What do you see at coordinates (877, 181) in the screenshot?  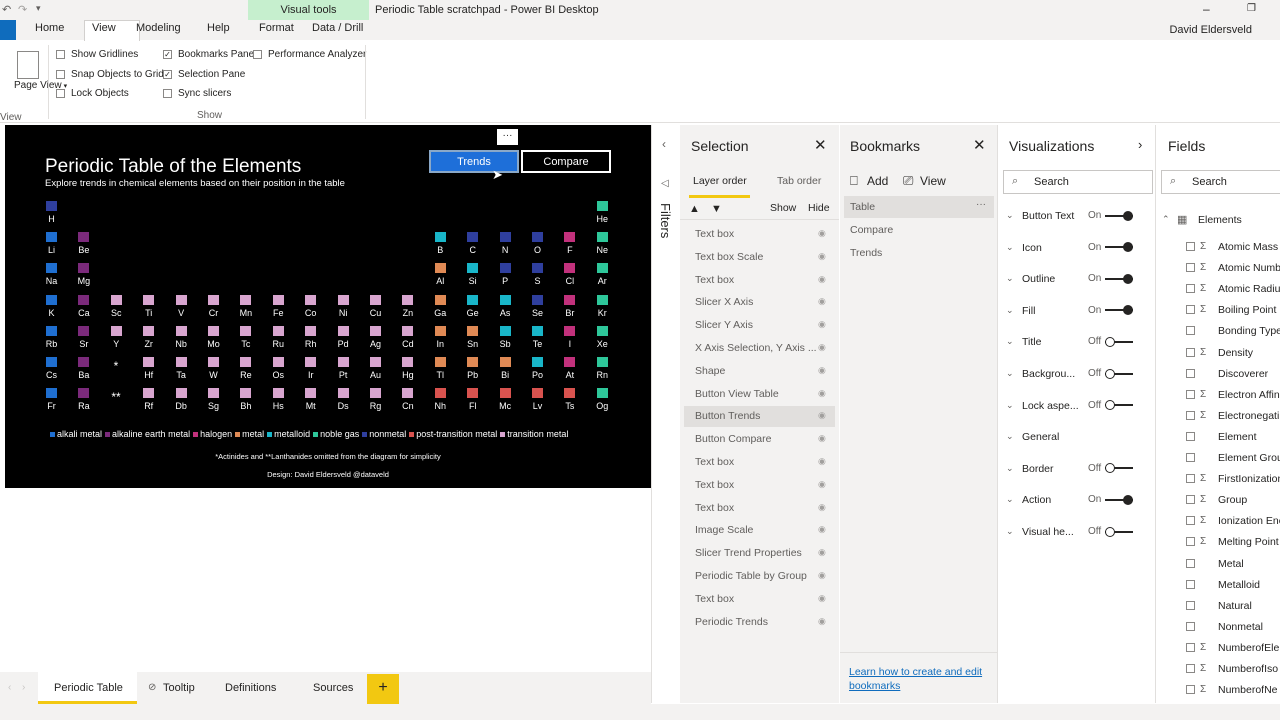 I see `bookmark-add-button: Add` at bounding box center [877, 181].